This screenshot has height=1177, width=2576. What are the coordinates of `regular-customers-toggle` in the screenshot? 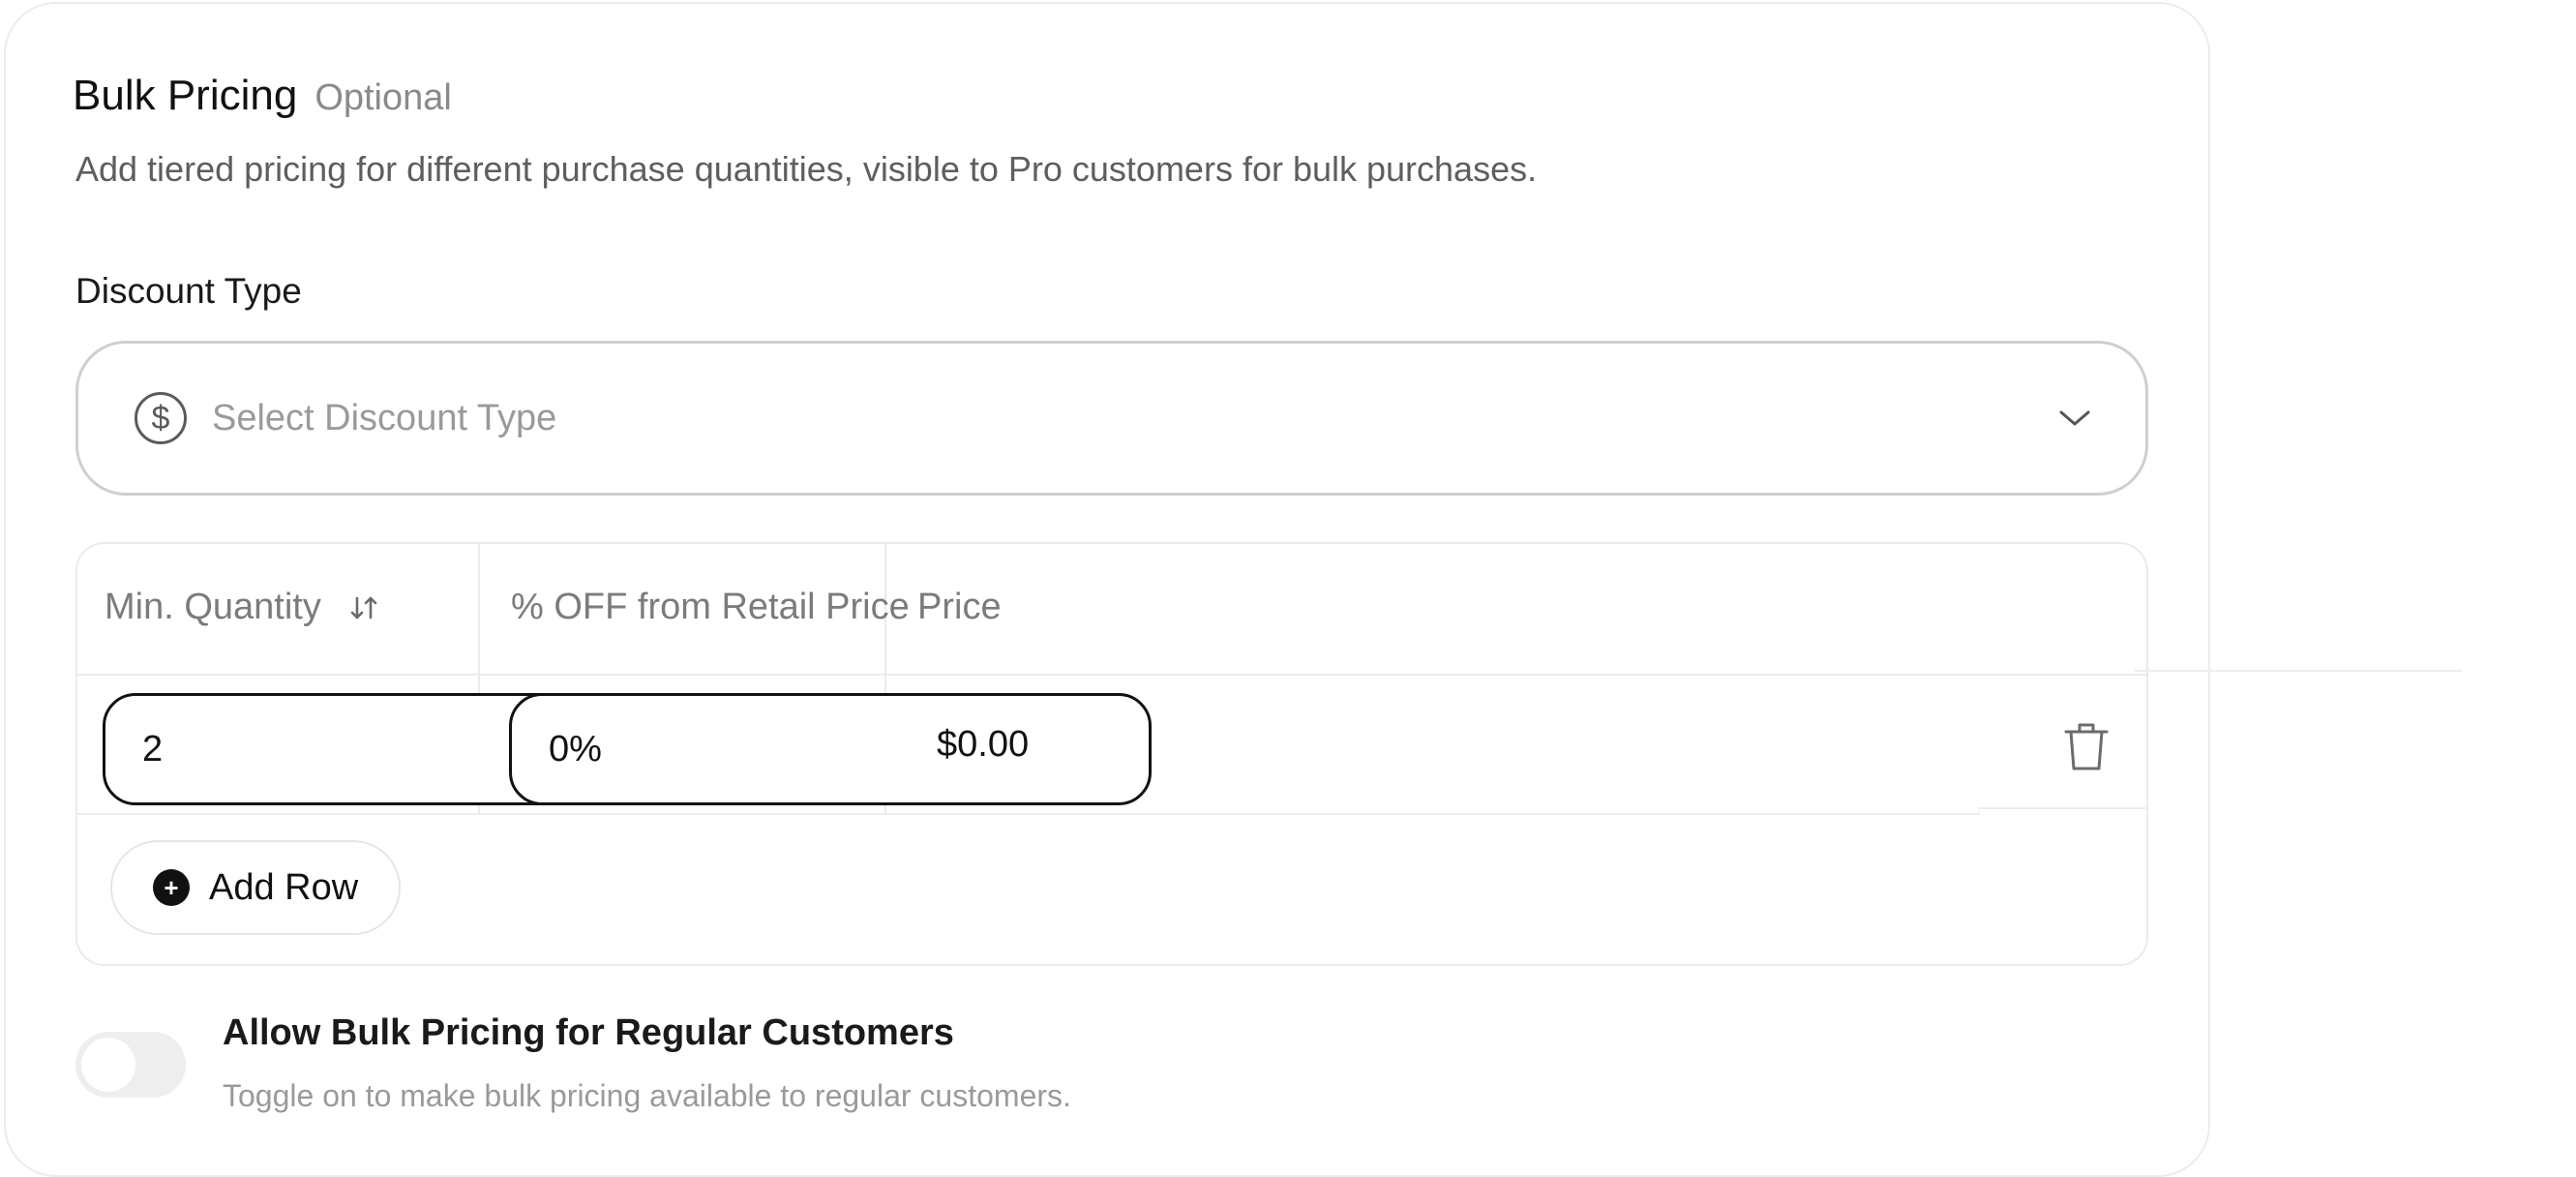 It's located at (130, 1065).